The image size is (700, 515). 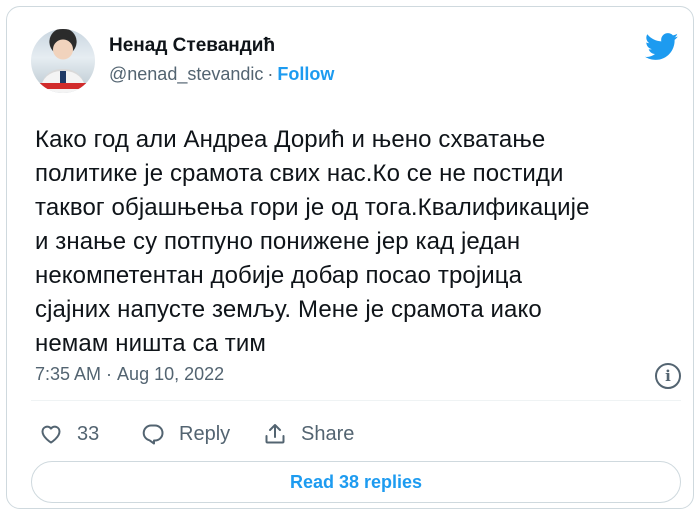 What do you see at coordinates (68, 374) in the screenshot?
I see `tweet-time: 7:35 AM` at bounding box center [68, 374].